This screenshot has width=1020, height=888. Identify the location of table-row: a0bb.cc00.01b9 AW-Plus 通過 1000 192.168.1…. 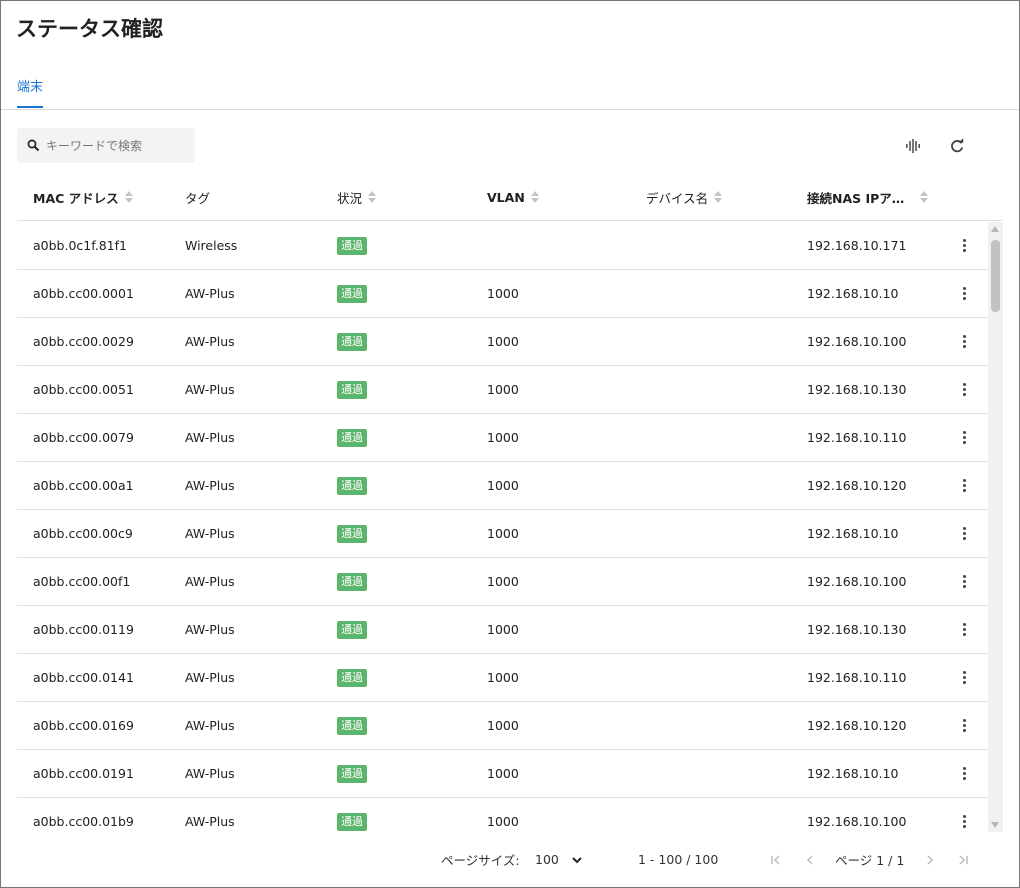
(502, 815).